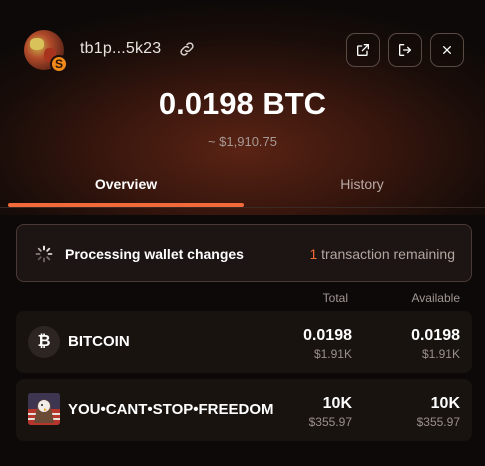 This screenshot has width=485, height=466. I want to click on close-button, so click(447, 50).